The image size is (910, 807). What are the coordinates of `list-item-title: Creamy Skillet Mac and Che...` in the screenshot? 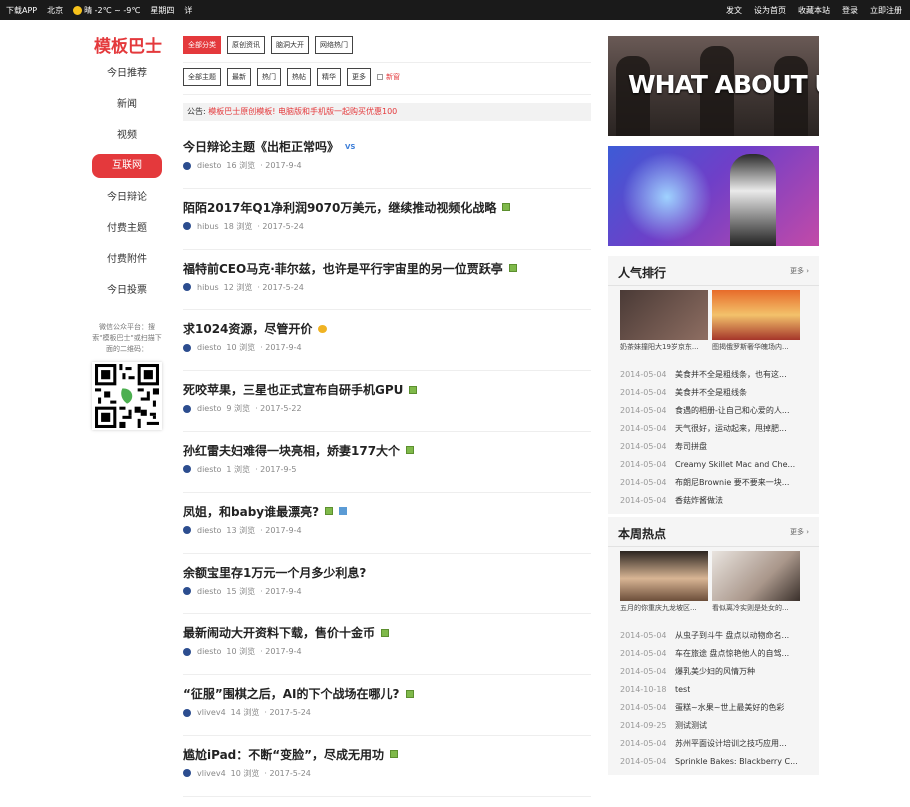 It's located at (735, 465).